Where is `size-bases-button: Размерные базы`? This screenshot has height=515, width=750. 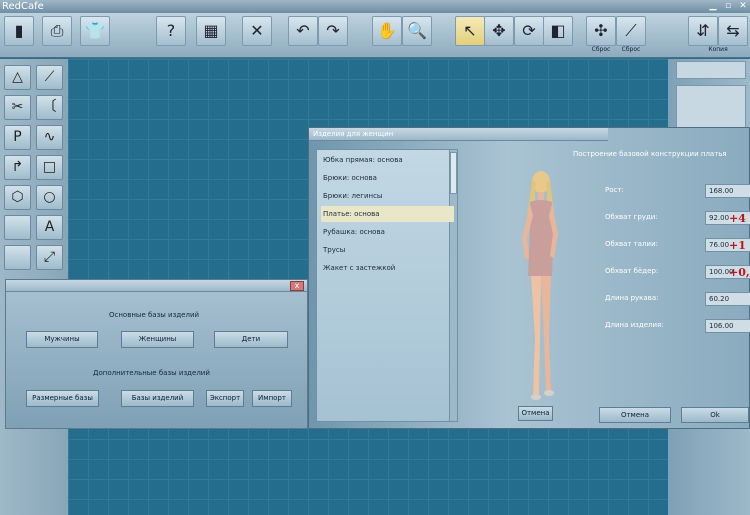
size-bases-button: Размерные базы is located at coordinates (62, 398).